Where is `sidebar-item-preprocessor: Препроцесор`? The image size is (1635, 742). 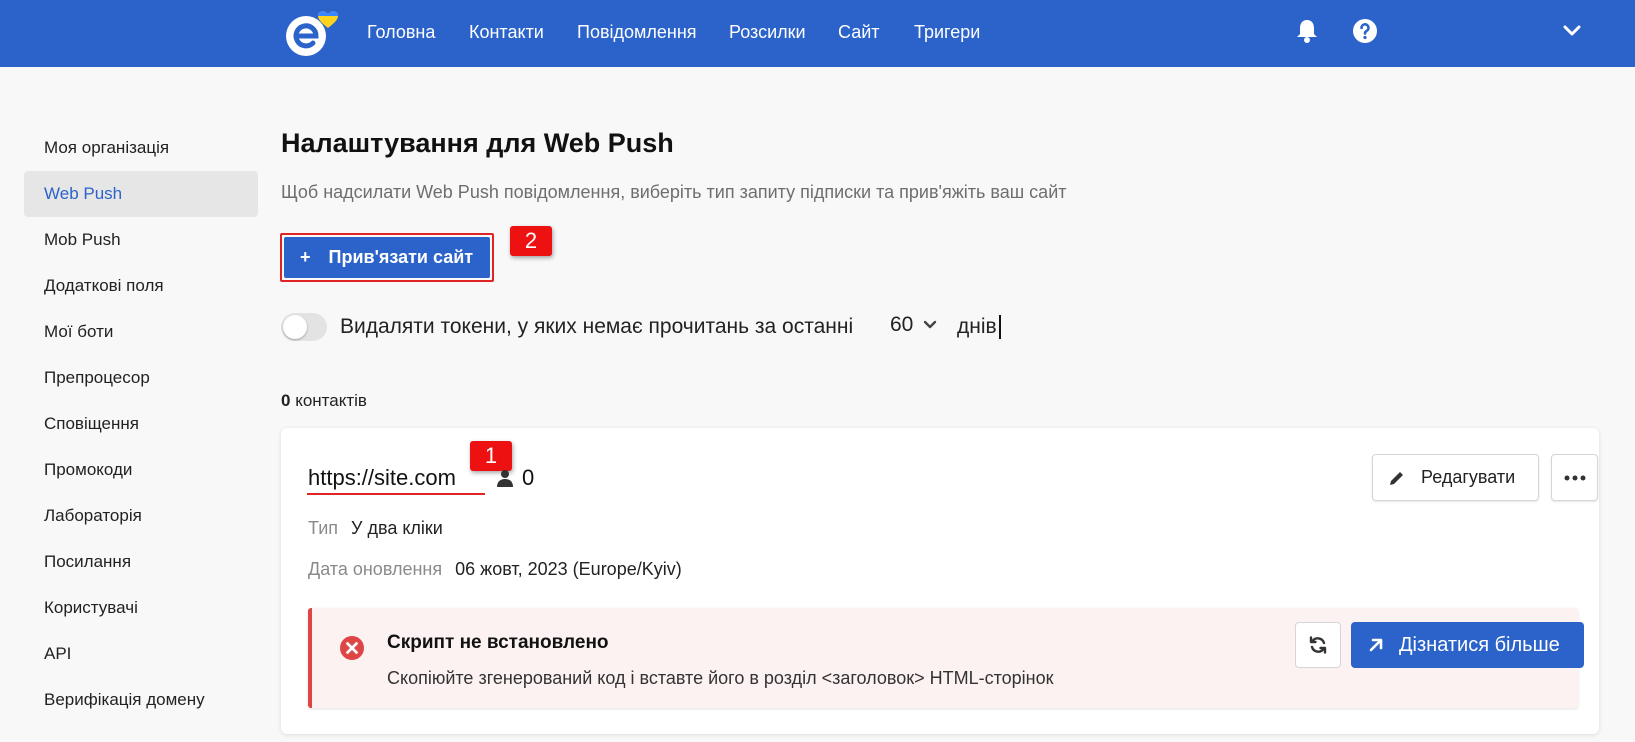
sidebar-item-preprocessor: Препроцесор is located at coordinates (141, 378).